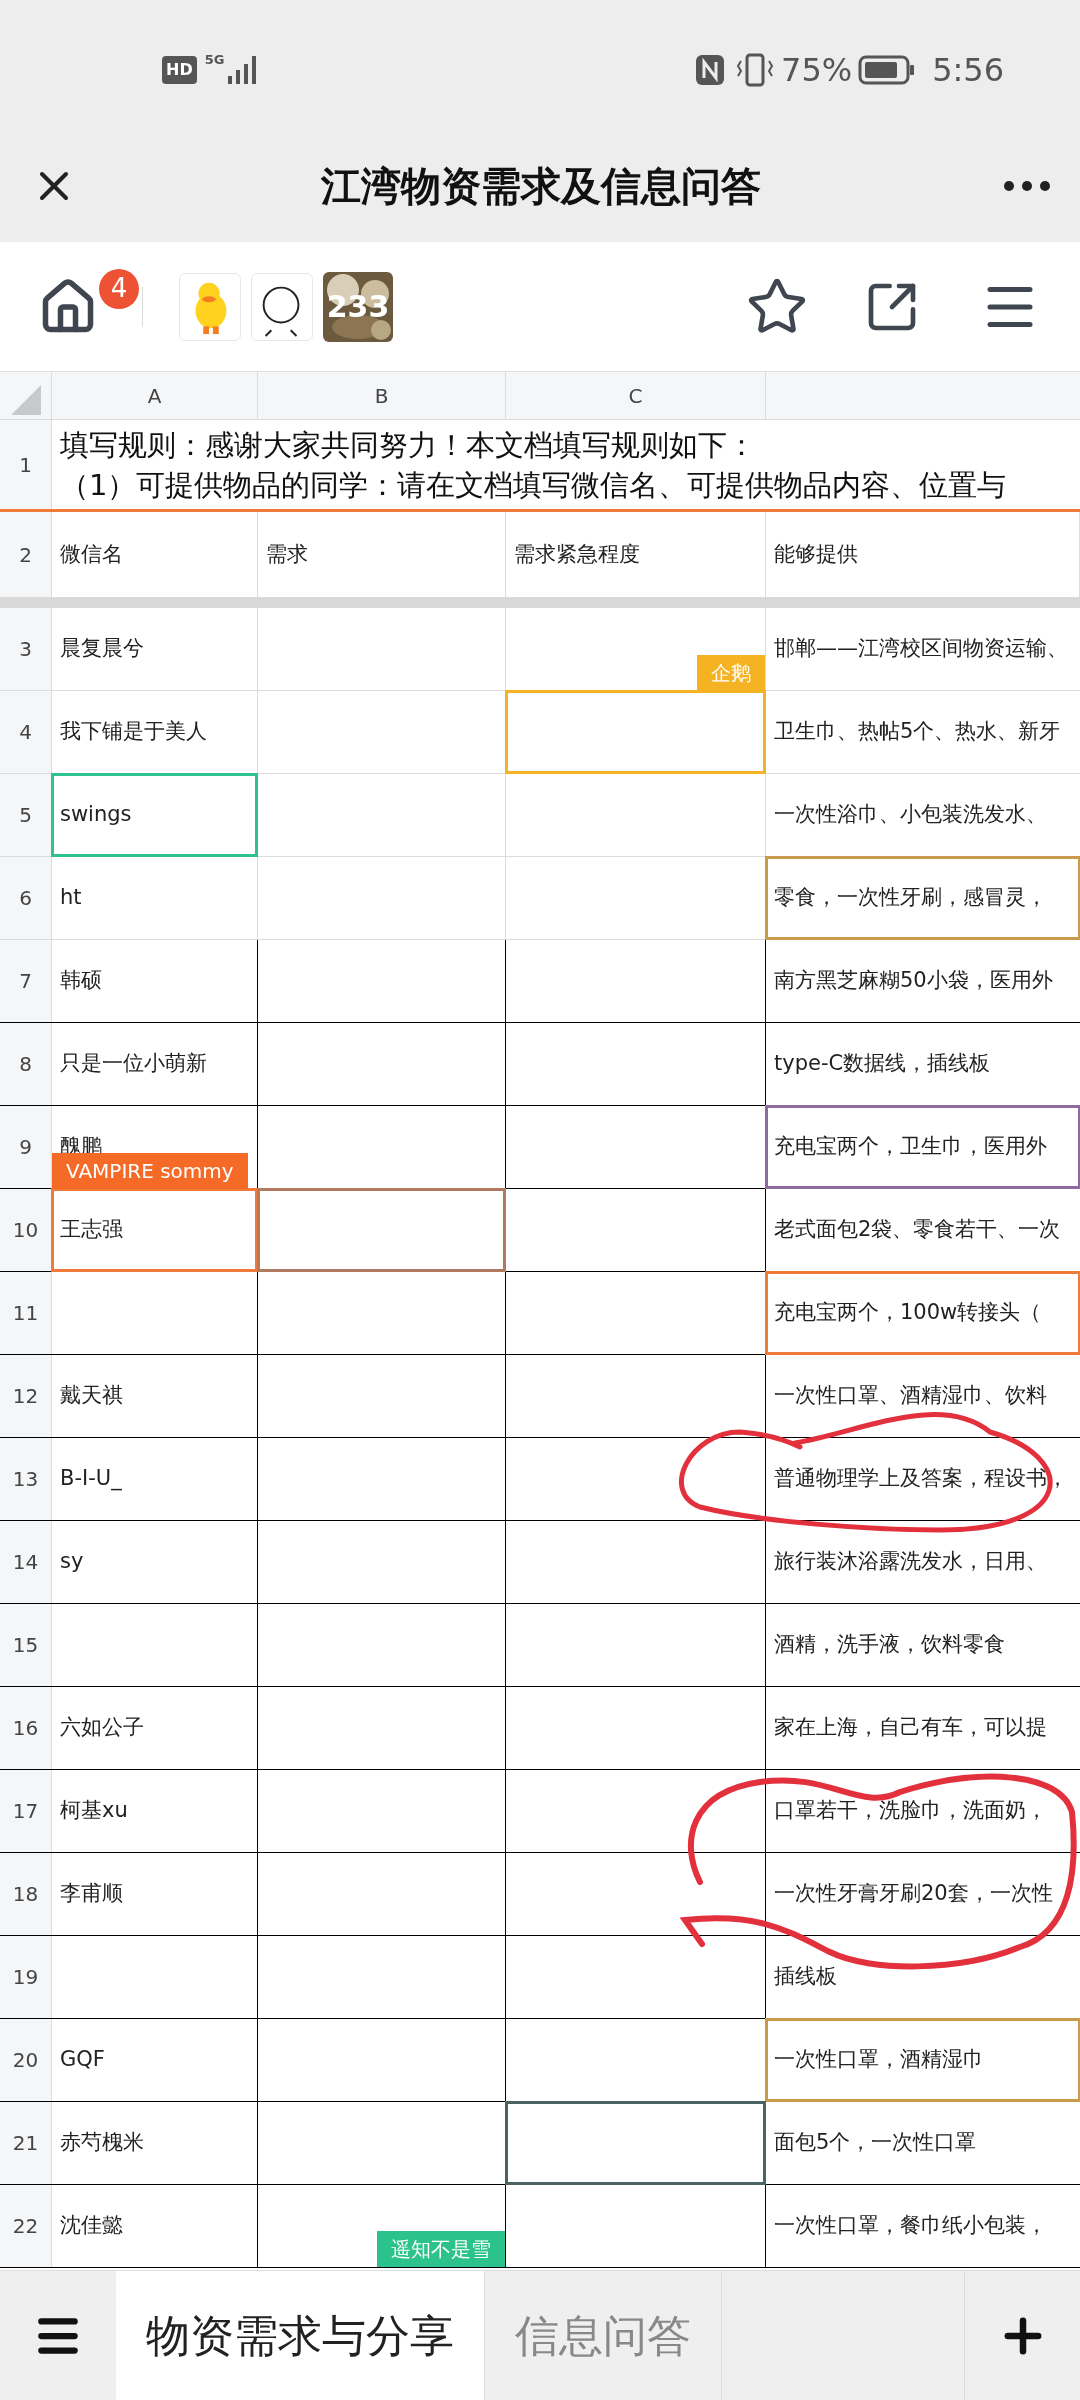  What do you see at coordinates (968, 70) in the screenshot?
I see `clock: 5:56` at bounding box center [968, 70].